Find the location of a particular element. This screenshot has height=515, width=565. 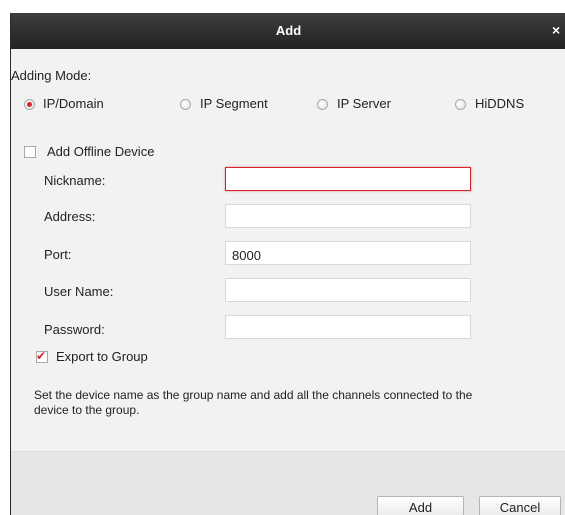

password-input is located at coordinates (348, 327).